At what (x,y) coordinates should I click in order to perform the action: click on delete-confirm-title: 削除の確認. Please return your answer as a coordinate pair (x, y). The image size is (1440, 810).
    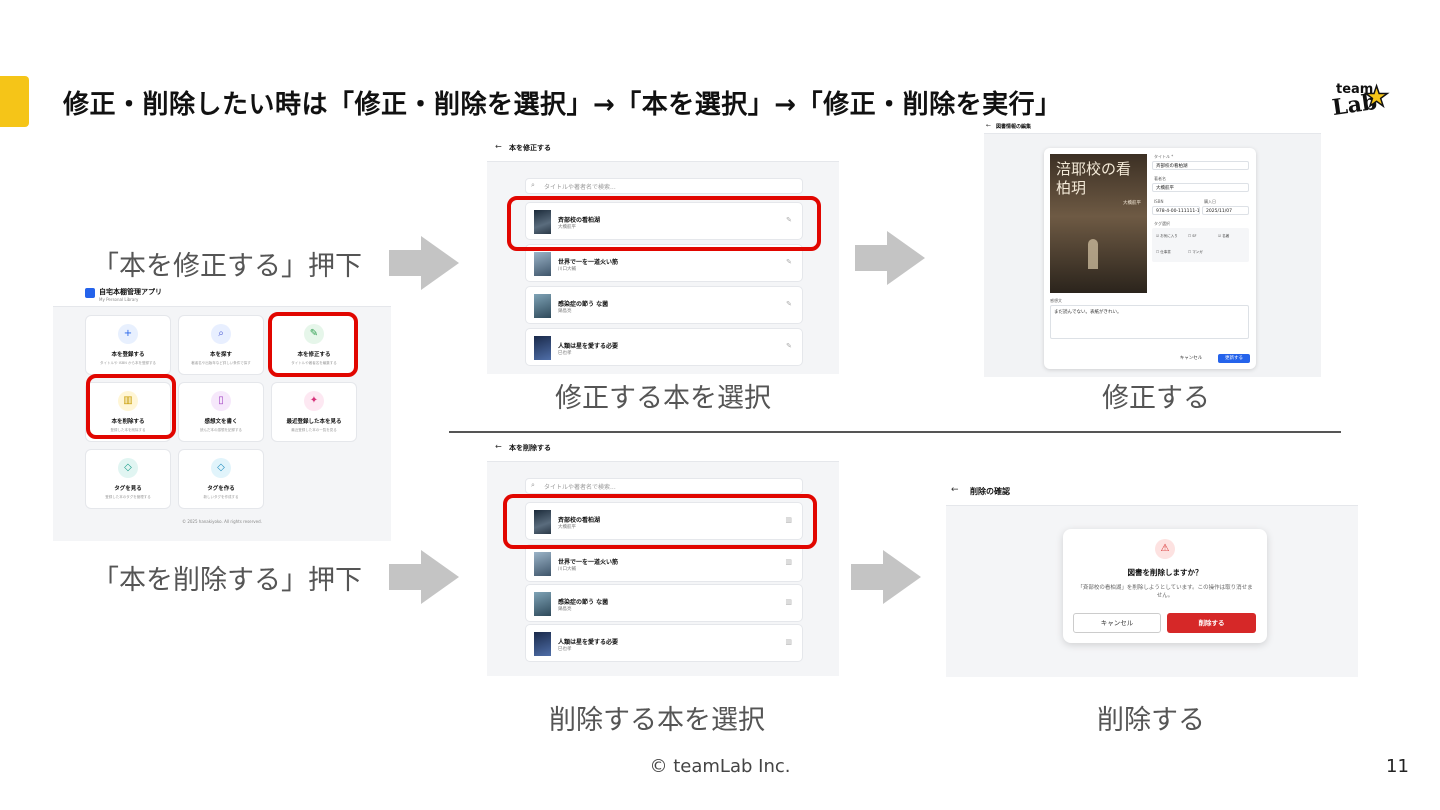
    Looking at the image, I should click on (990, 491).